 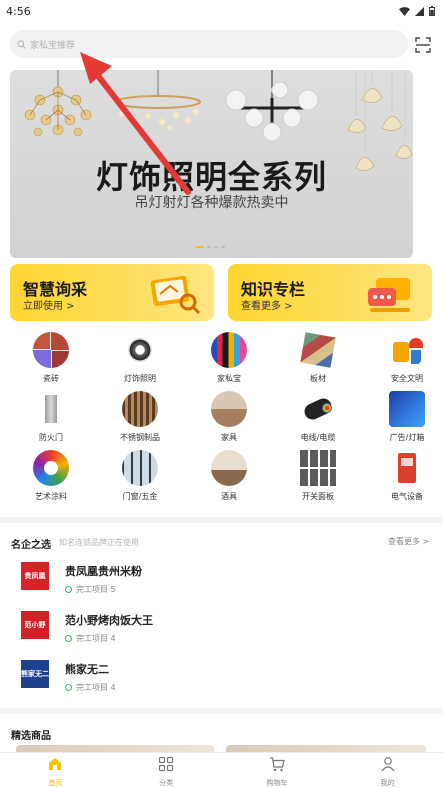 What do you see at coordinates (229, 496) in the screenshot?
I see `category-label: 酒具` at bounding box center [229, 496].